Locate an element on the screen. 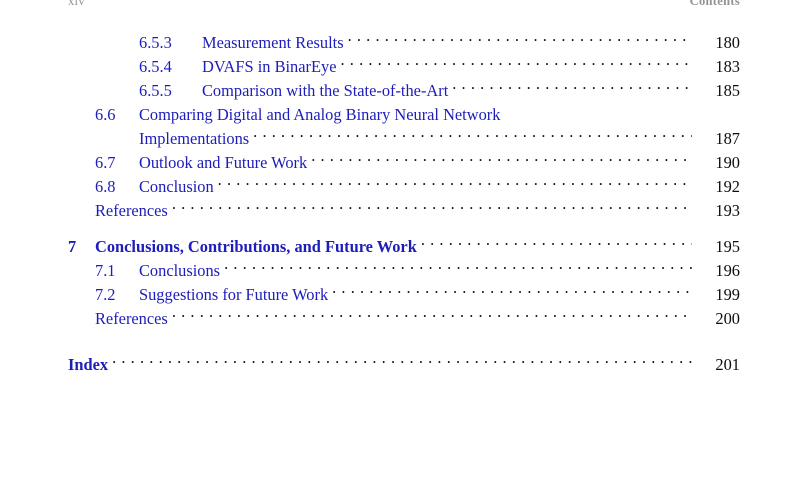 Image resolution: width=807 pixels, height=503 pixels. toc-entry-title: Comparison with the State-of-the-Art is located at coordinates (325, 90).